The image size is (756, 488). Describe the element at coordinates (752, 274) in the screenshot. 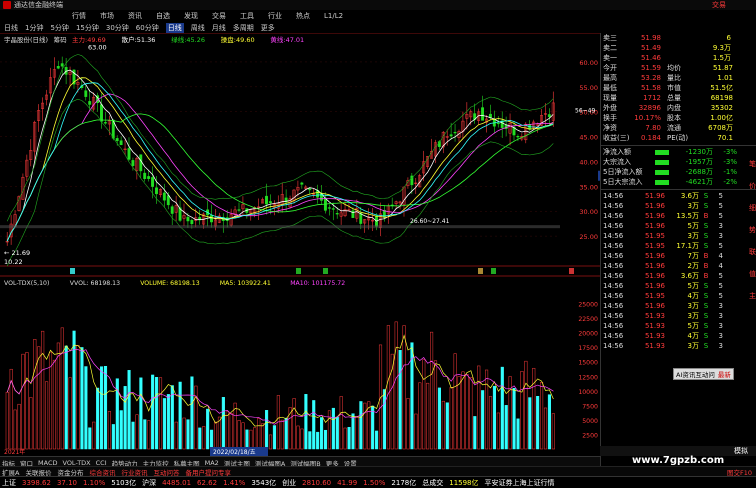

I see `vertical-tab-5: 值` at that location.